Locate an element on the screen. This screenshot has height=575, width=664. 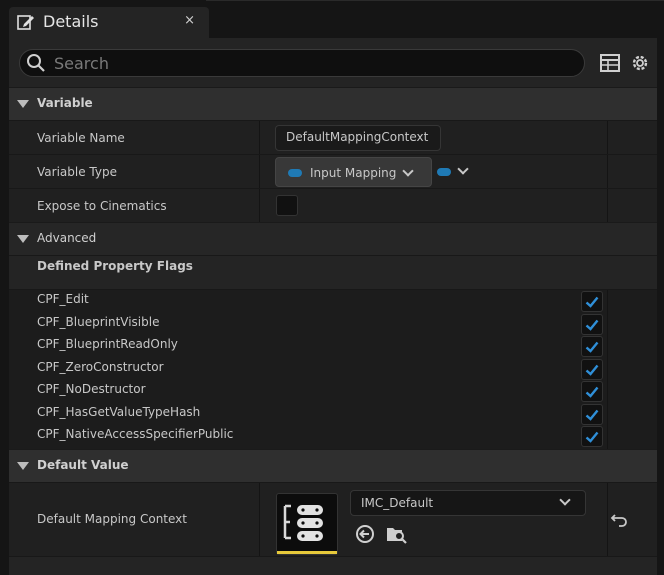
flag-label: CPF_NativeAccessSpecifierPublic is located at coordinates (135, 434).